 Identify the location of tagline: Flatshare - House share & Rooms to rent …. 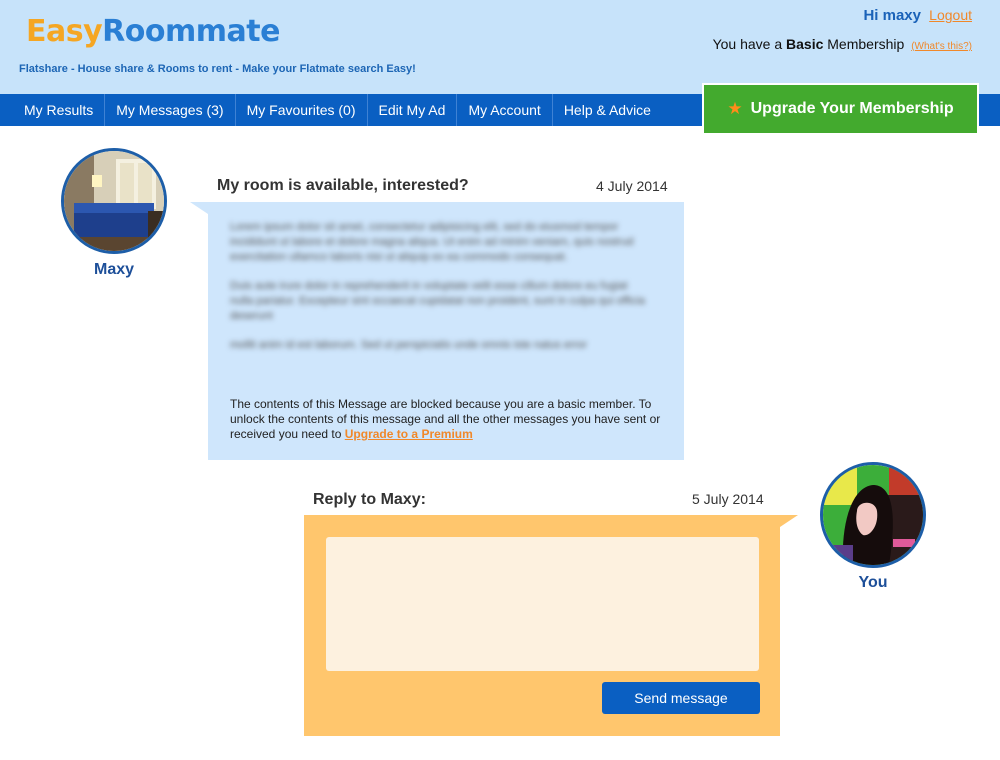
(217, 69).